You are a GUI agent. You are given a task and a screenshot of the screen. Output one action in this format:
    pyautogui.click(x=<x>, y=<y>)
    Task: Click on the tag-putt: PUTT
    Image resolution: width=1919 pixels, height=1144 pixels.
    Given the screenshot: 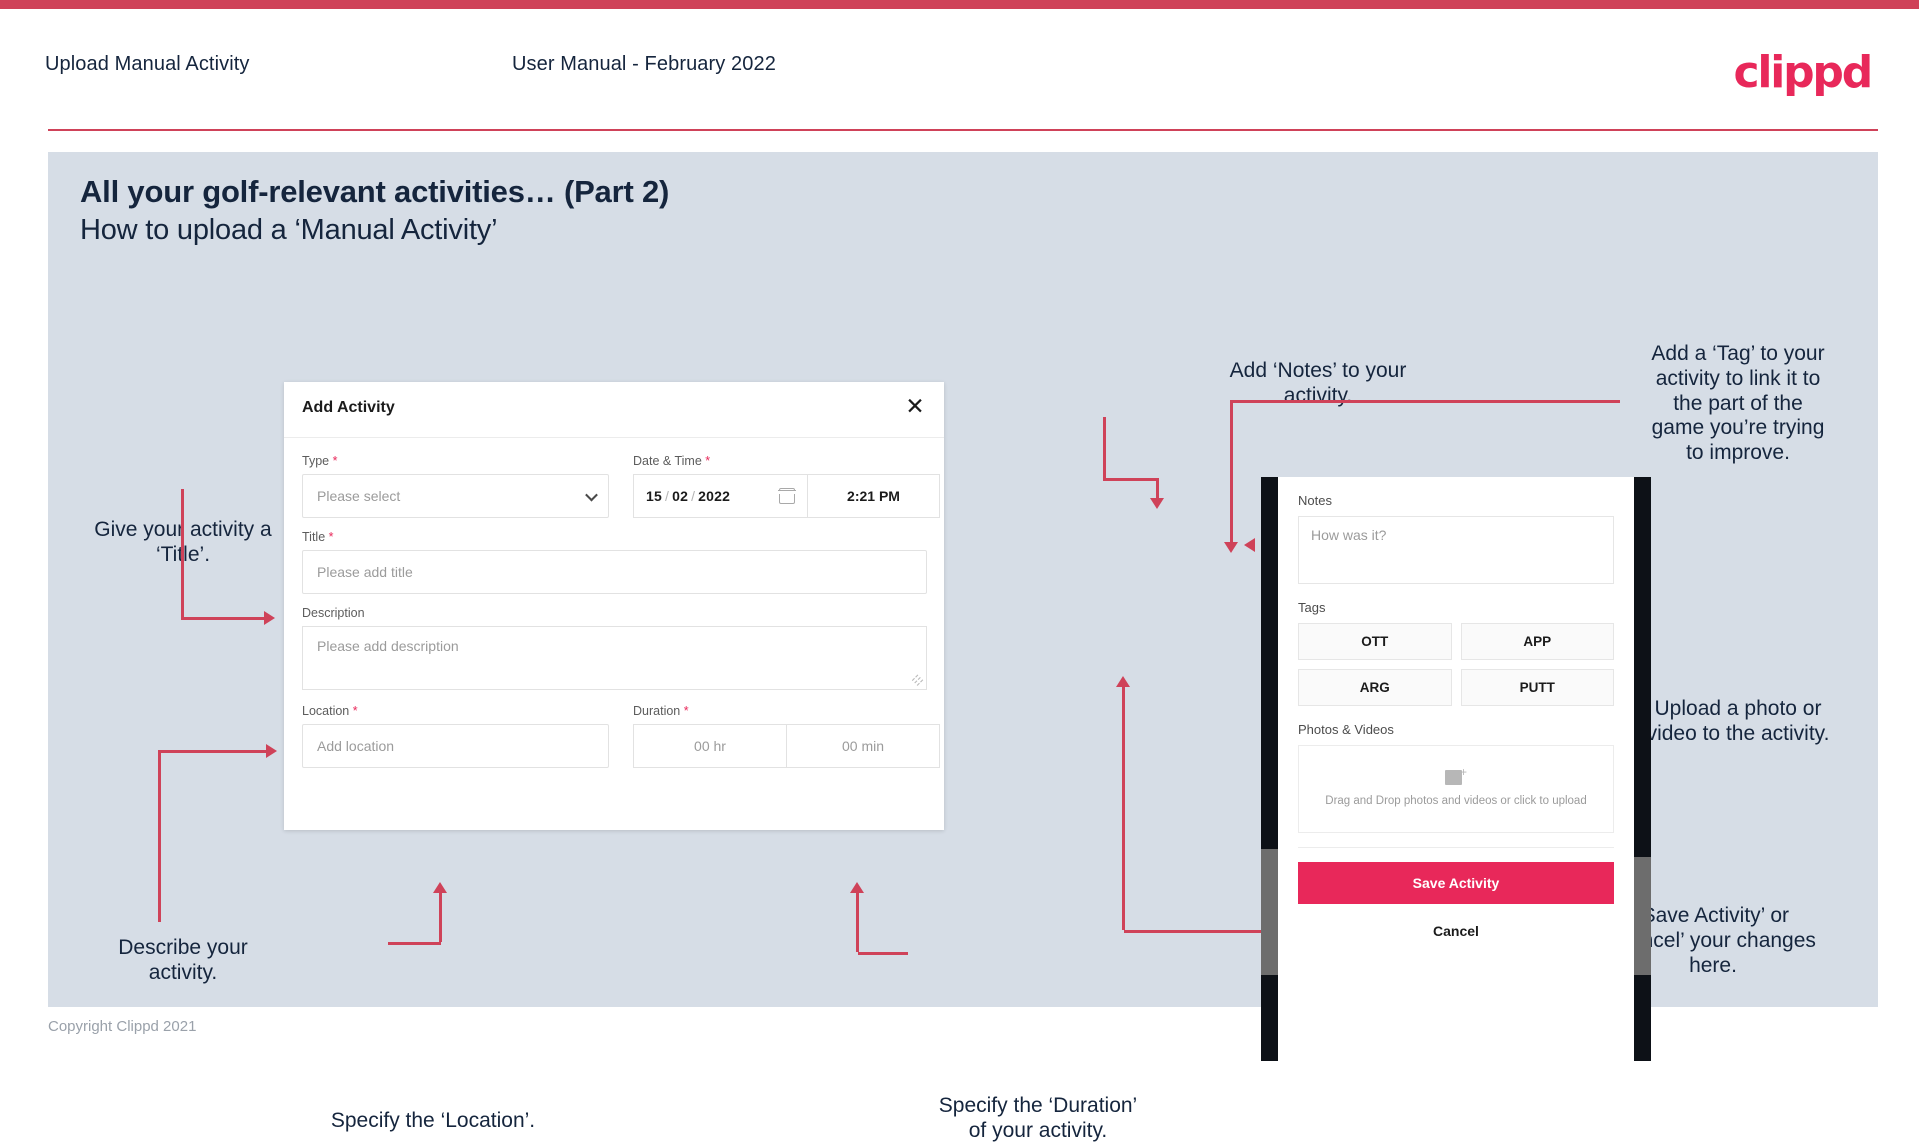 What is the action you would take?
    pyautogui.click(x=1537, y=687)
    